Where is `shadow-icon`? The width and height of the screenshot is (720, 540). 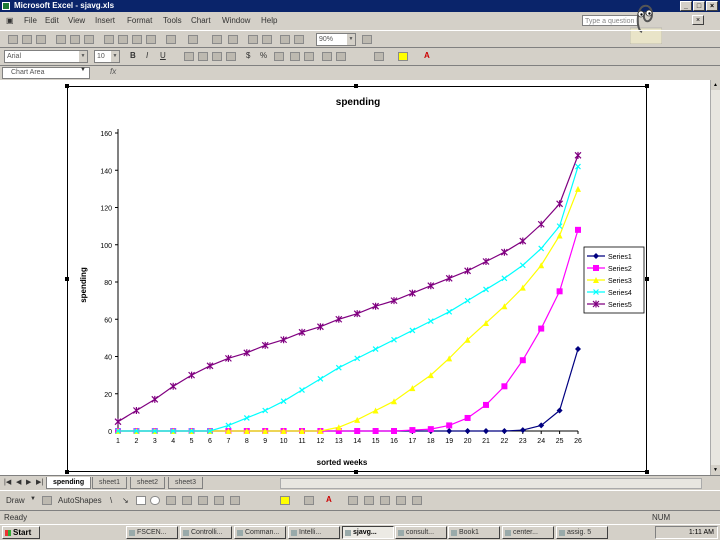 shadow-icon is located at coordinates (401, 500).